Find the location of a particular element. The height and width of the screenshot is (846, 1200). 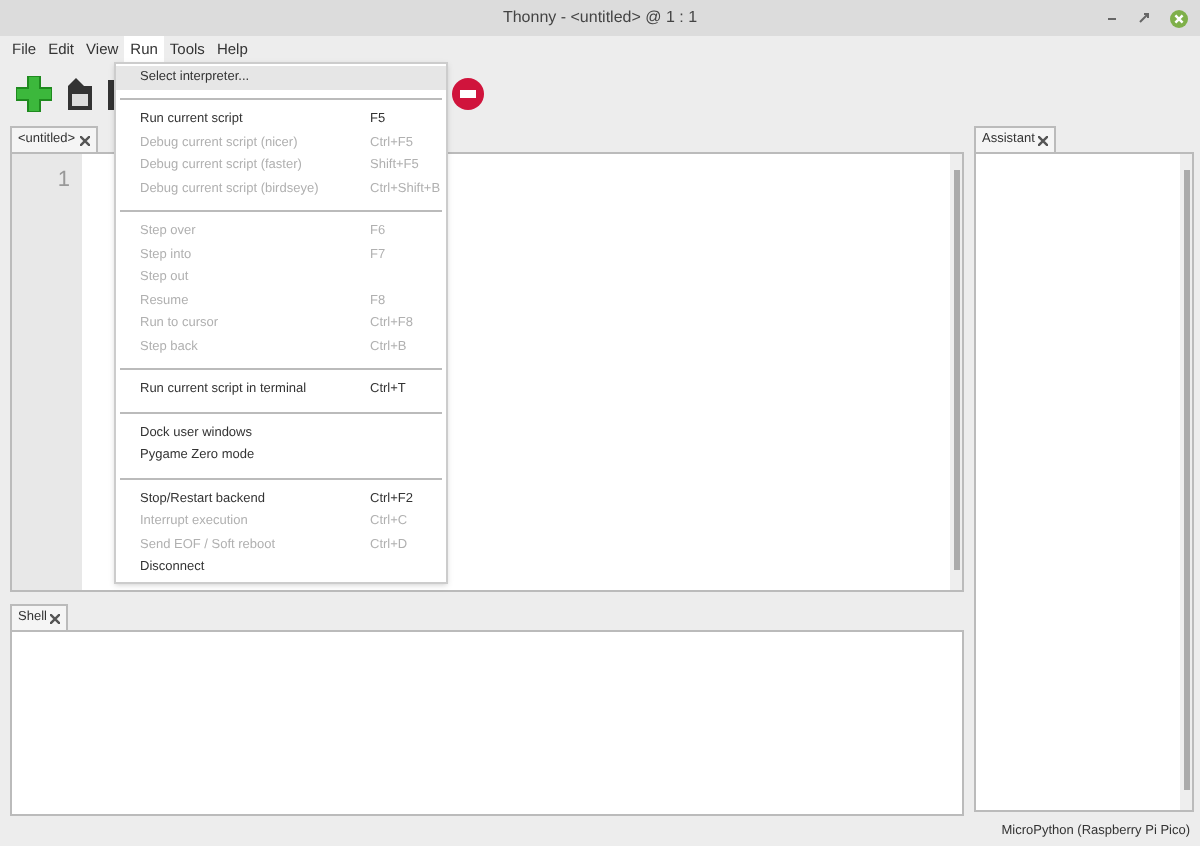

maximize-icon is located at coordinates (1144, 18).